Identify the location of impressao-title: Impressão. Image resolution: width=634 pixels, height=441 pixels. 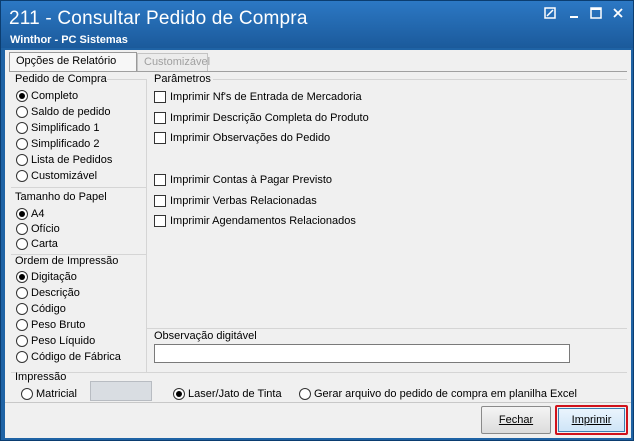
(41, 377).